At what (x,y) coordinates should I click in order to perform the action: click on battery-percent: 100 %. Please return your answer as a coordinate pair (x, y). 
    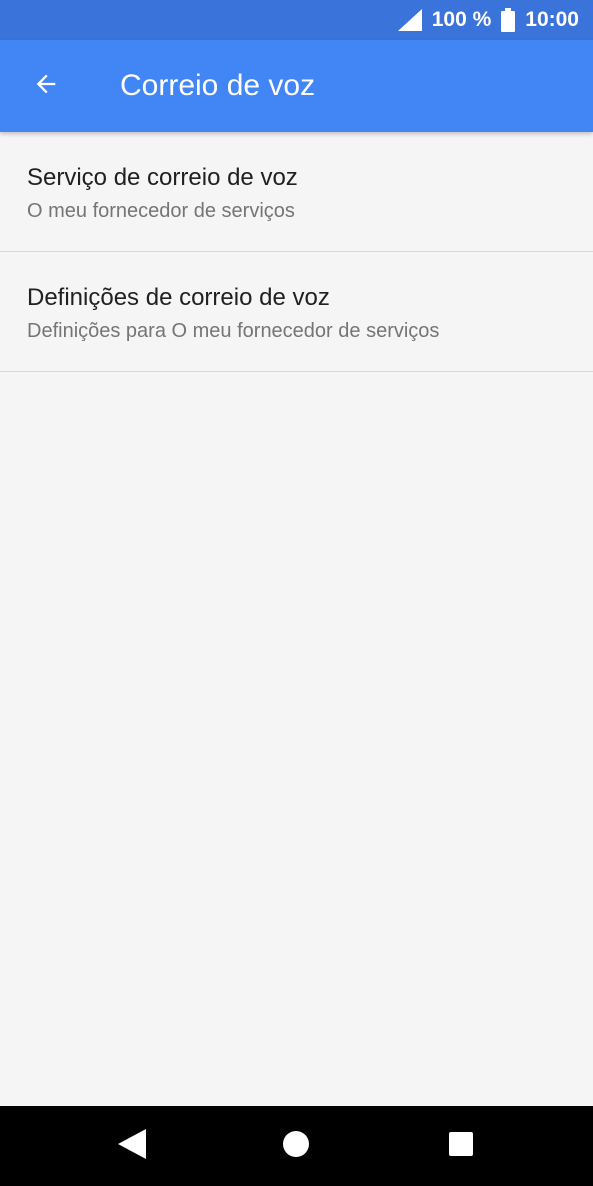
    Looking at the image, I should click on (461, 19).